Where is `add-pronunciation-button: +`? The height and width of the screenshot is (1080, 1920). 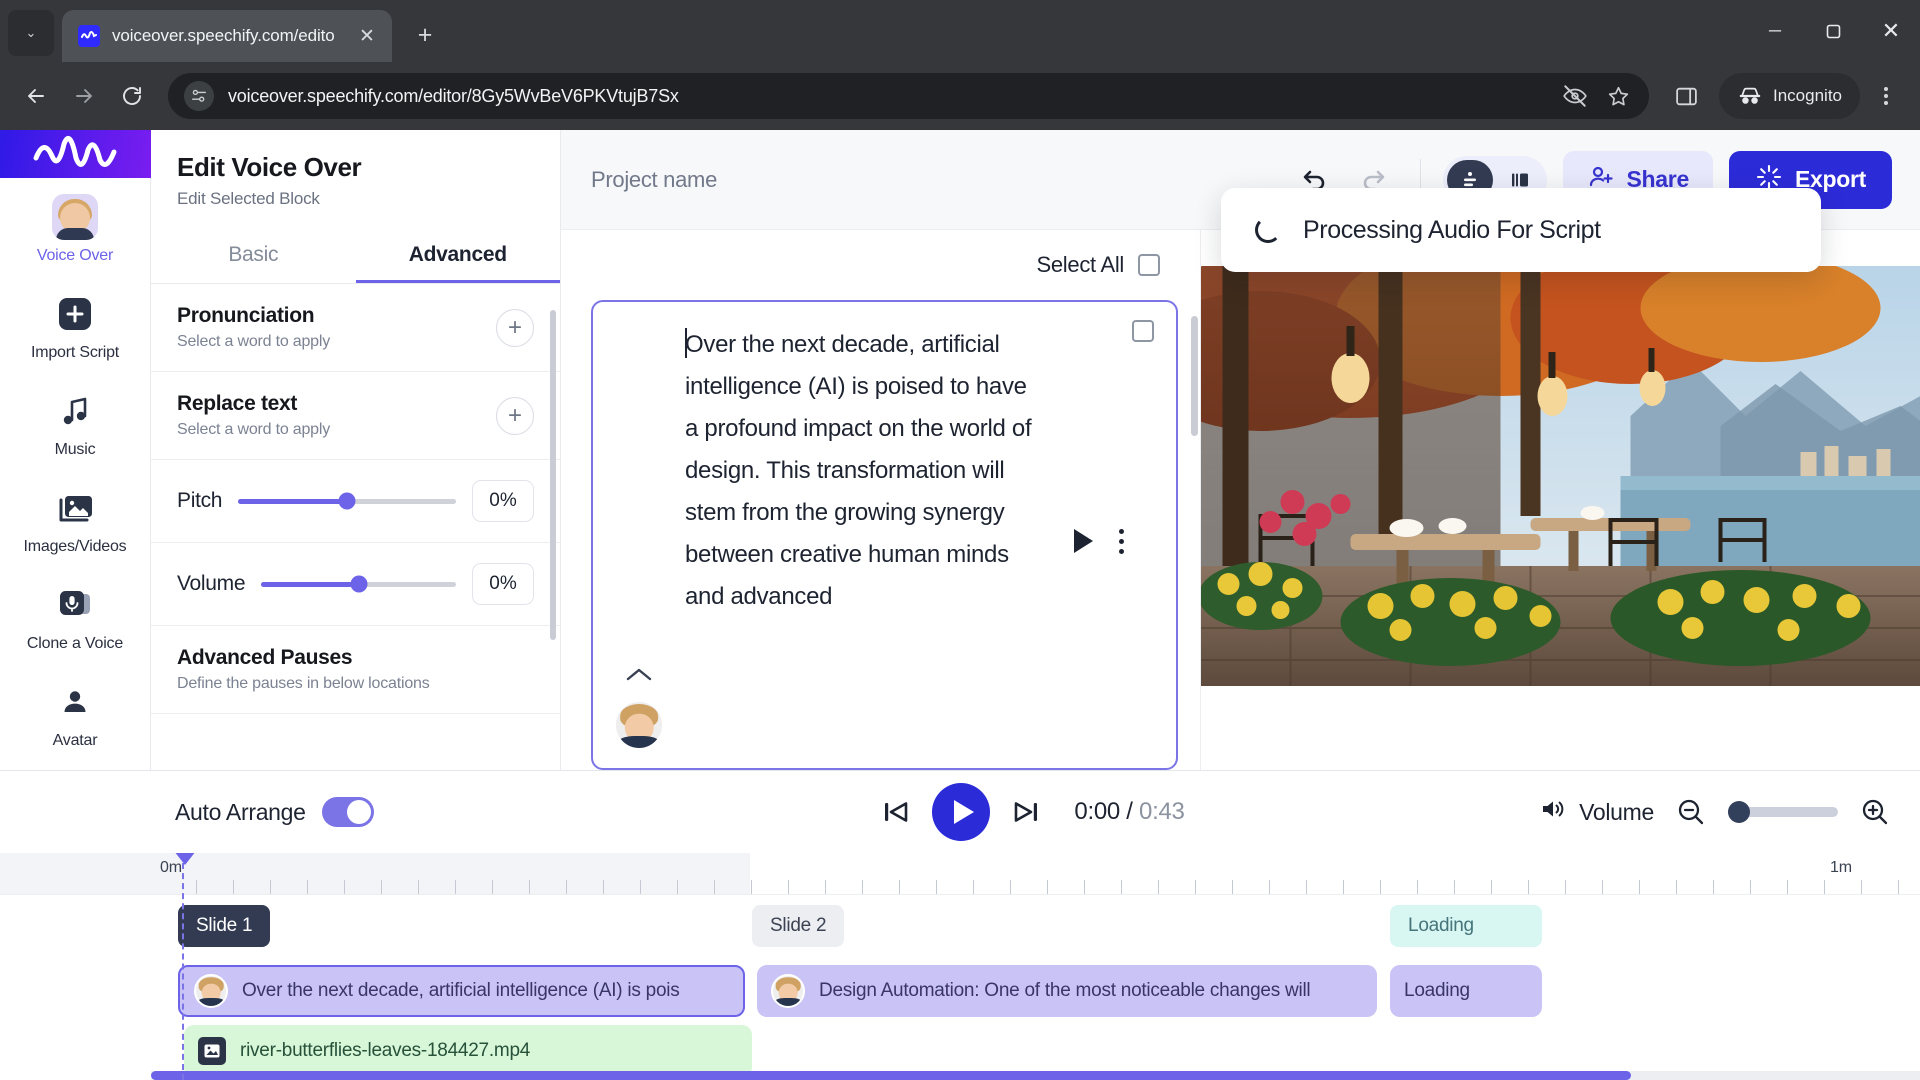
add-pronunciation-button: + is located at coordinates (515, 327).